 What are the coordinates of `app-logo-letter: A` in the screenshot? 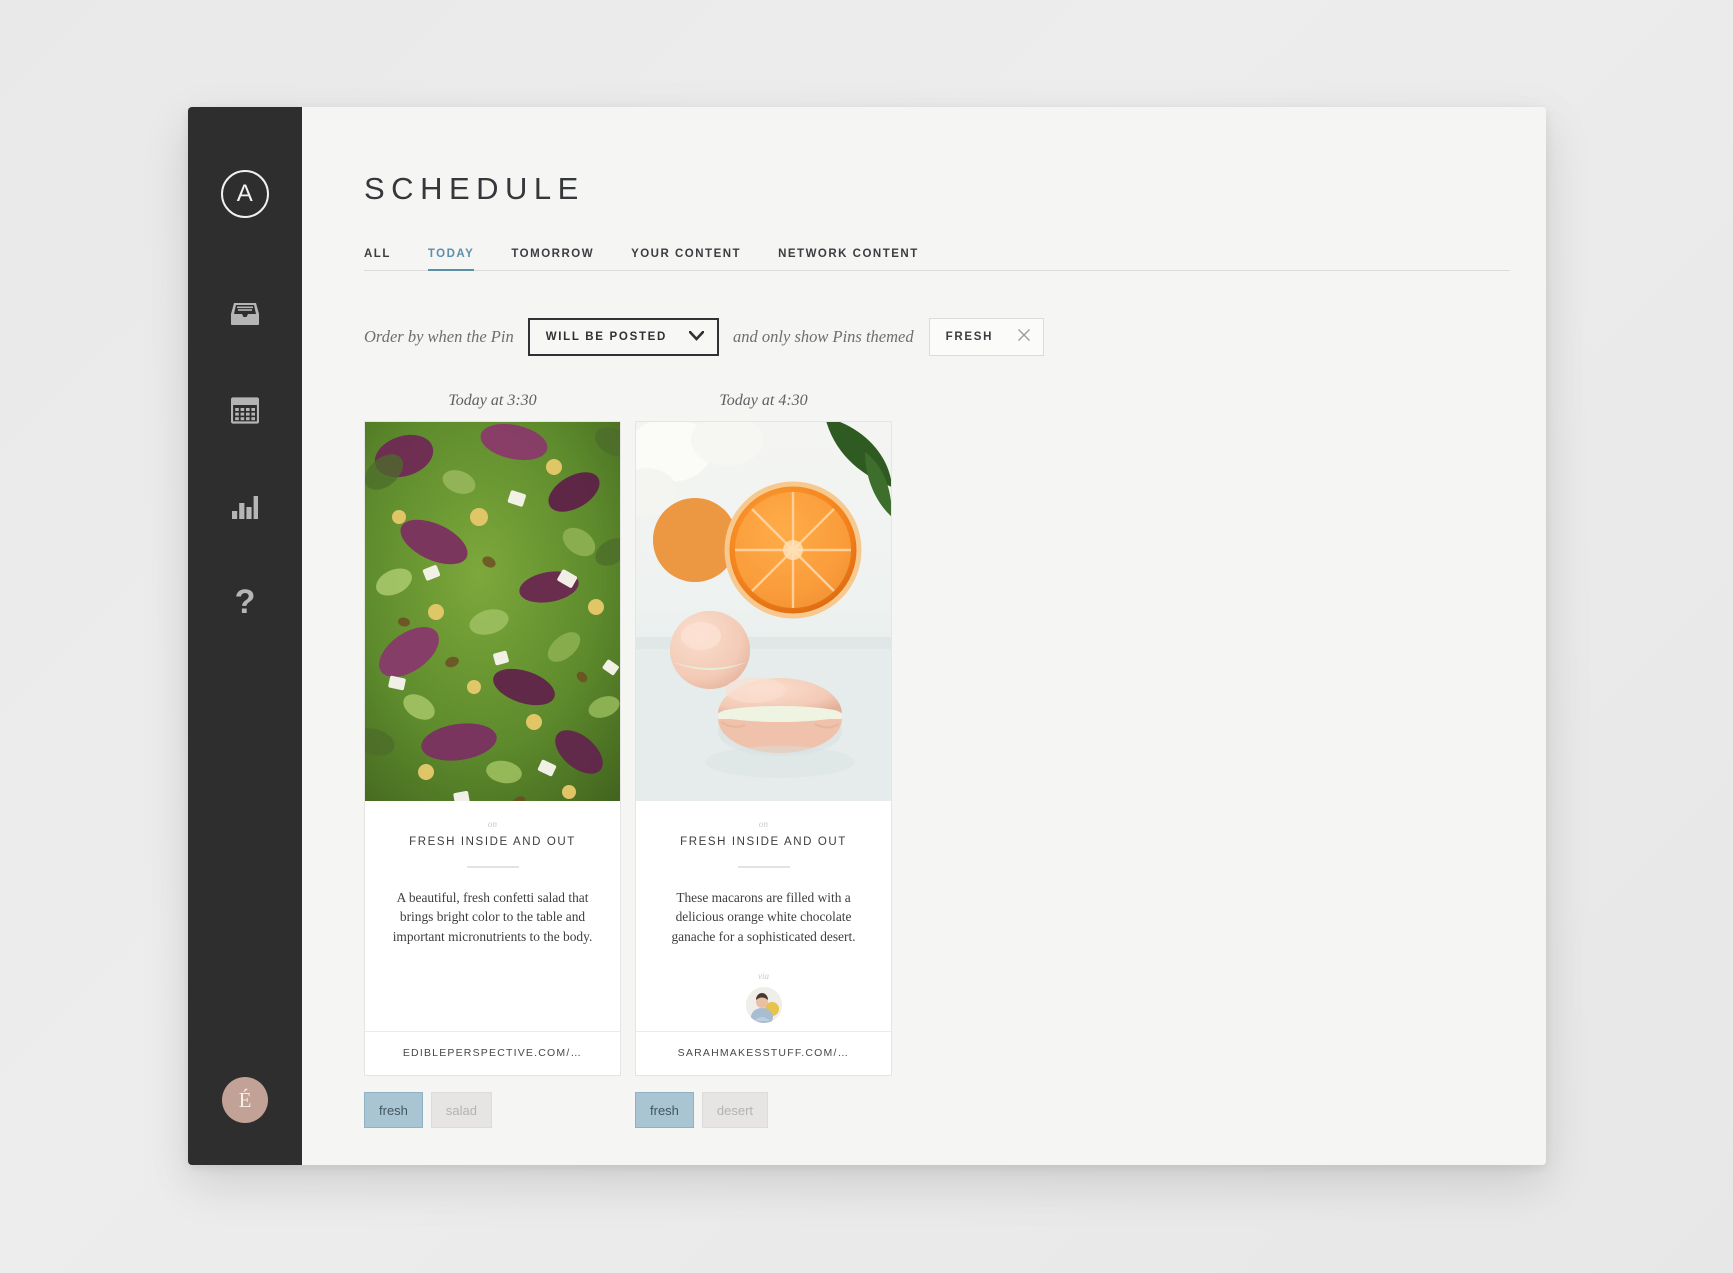 It's located at (245, 193).